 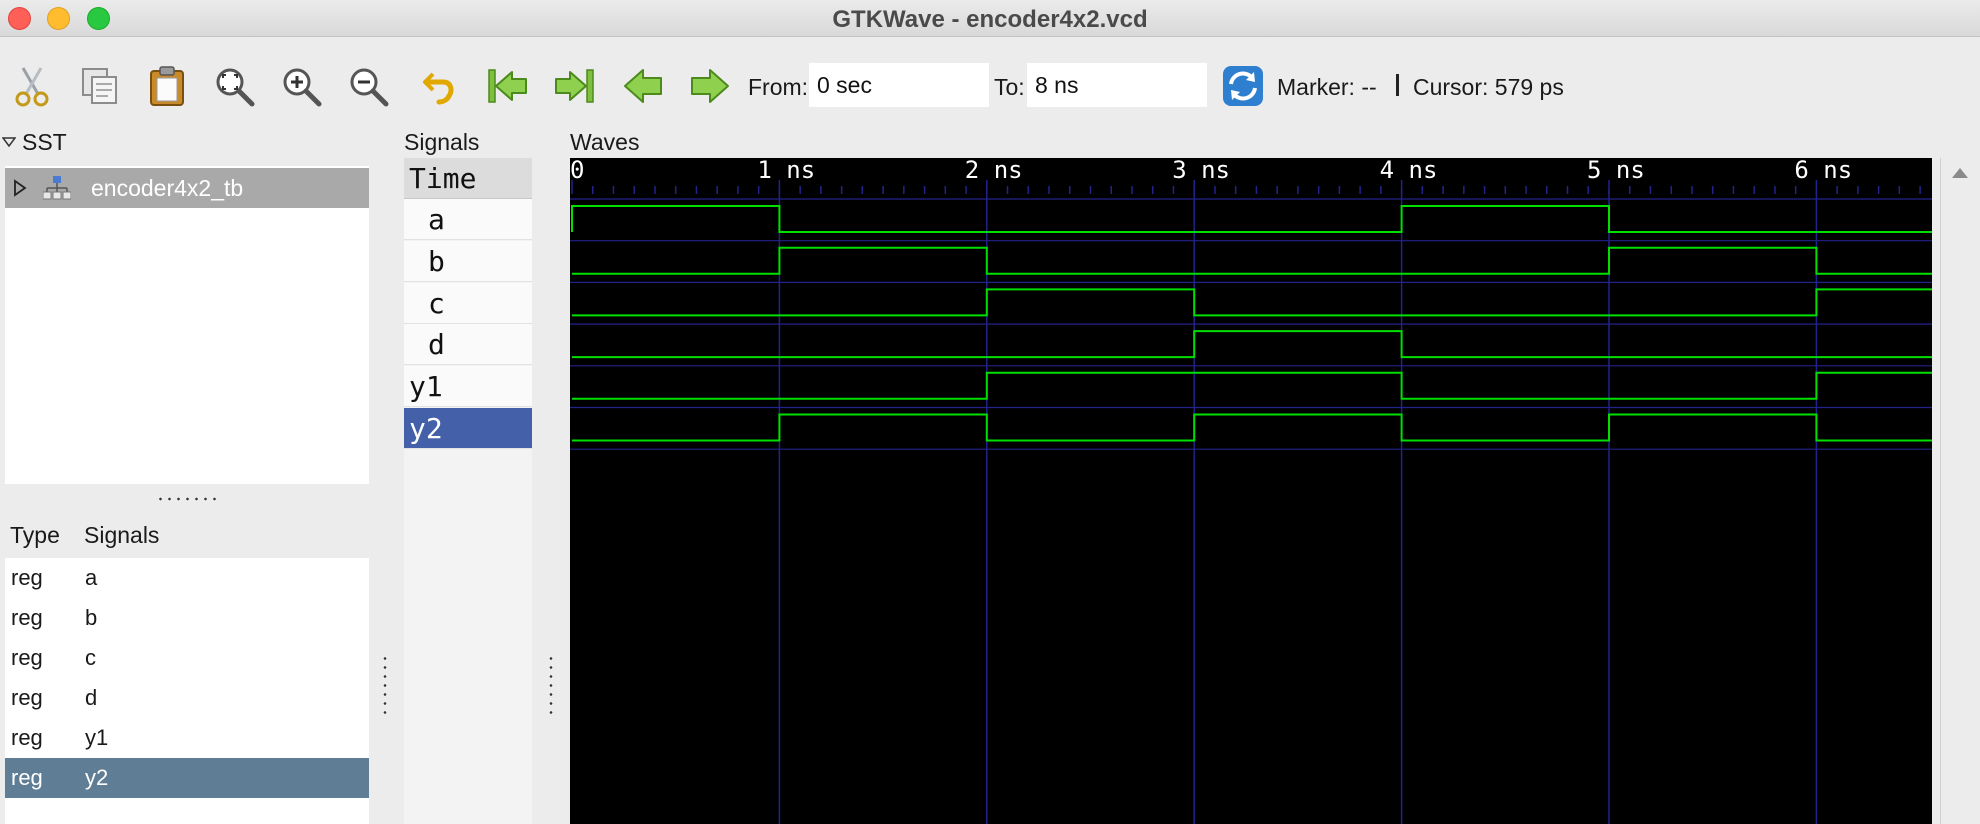 What do you see at coordinates (91, 617) in the screenshot?
I see `list-item-signal: b` at bounding box center [91, 617].